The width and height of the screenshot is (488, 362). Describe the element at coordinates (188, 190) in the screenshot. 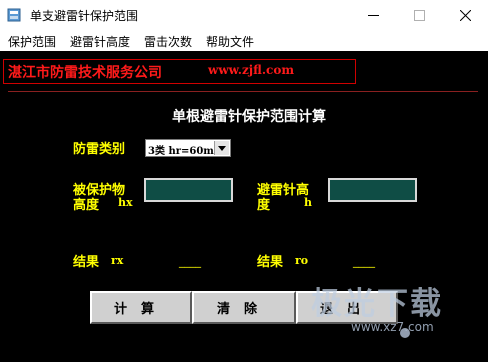

I see `protected-height-input` at that location.